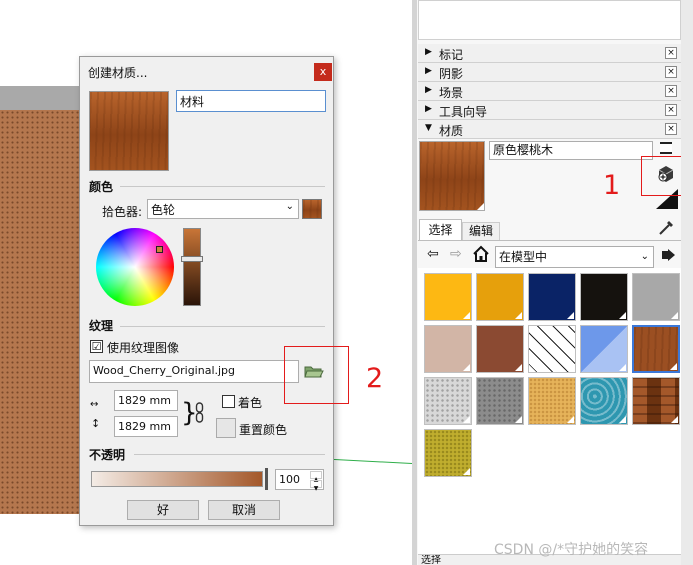 The image size is (693, 565). What do you see at coordinates (571, 150) in the screenshot?
I see `material-name-field: 原色樱桃木` at bounding box center [571, 150].